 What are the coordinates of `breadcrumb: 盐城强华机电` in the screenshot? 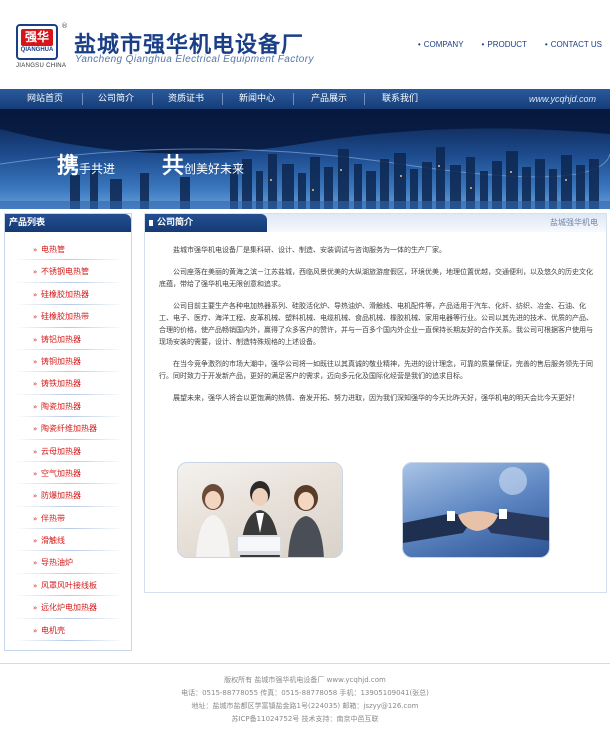 It's located at (574, 222).